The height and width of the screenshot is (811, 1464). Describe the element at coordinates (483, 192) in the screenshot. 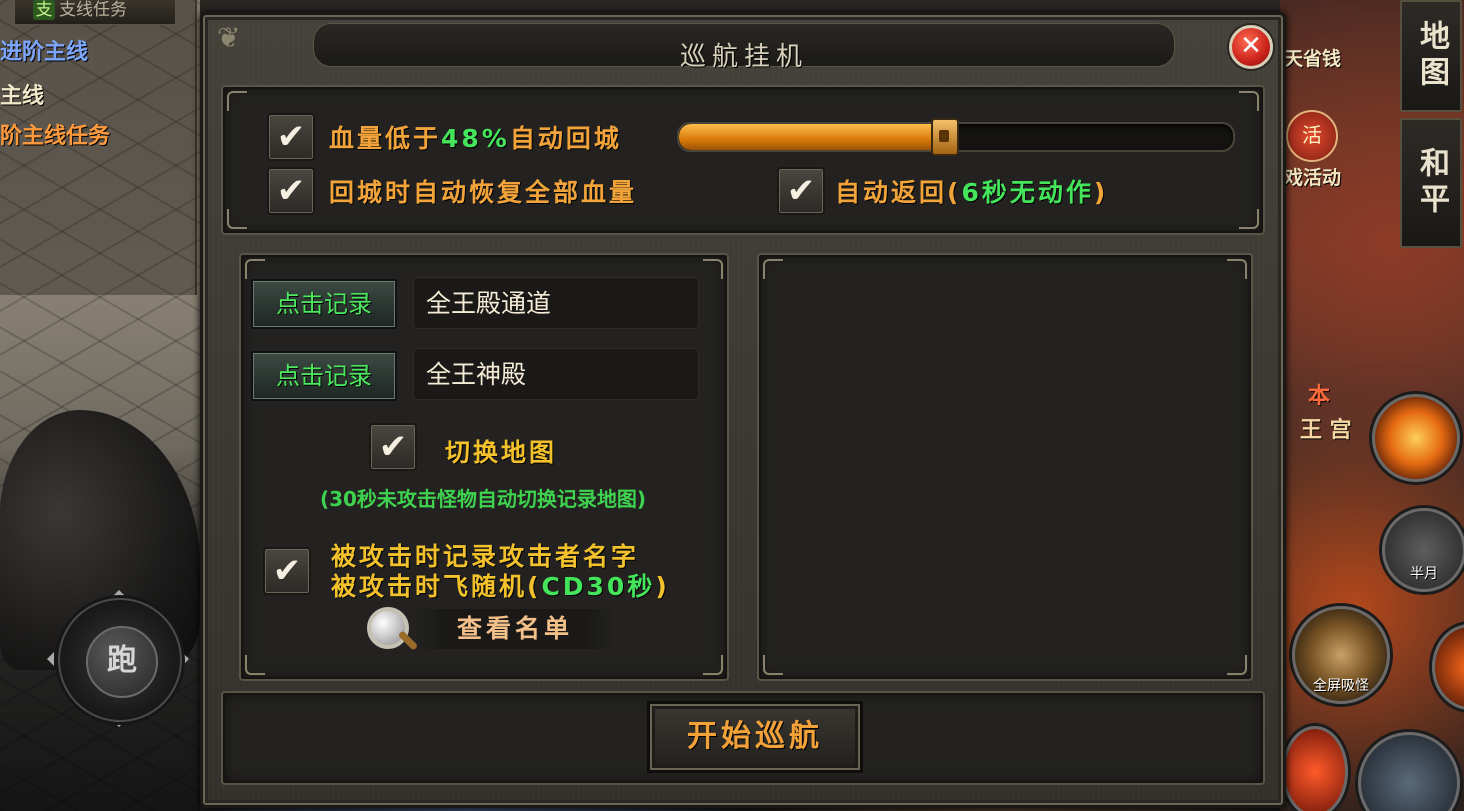

I see `restore-hp-label: 回城时自动恢复全部血量` at that location.